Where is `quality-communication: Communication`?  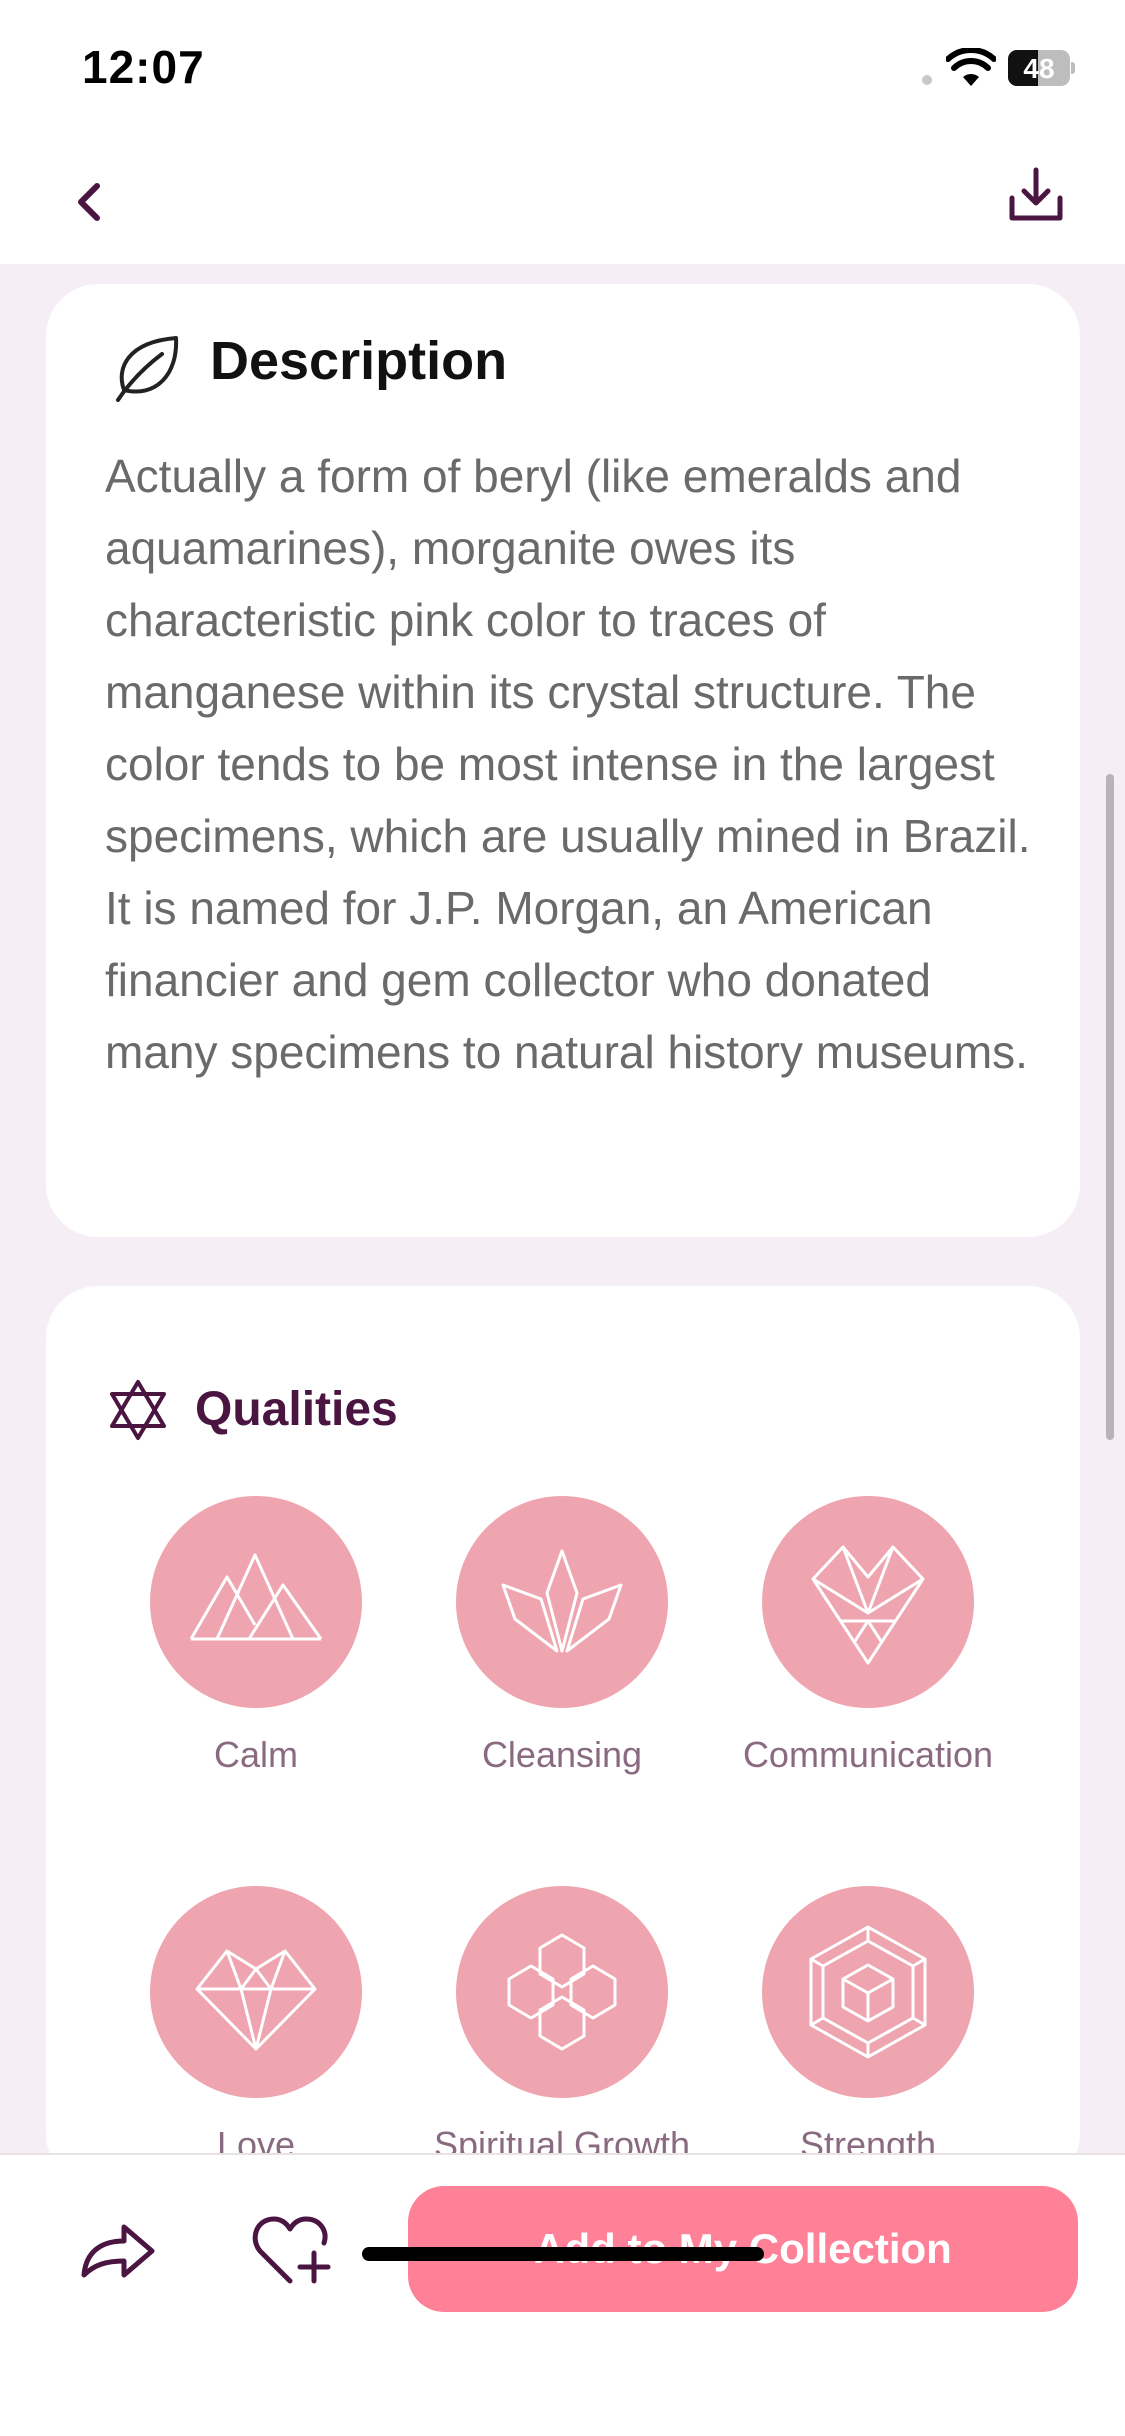
quality-communication: Communication is located at coordinates (868, 1636).